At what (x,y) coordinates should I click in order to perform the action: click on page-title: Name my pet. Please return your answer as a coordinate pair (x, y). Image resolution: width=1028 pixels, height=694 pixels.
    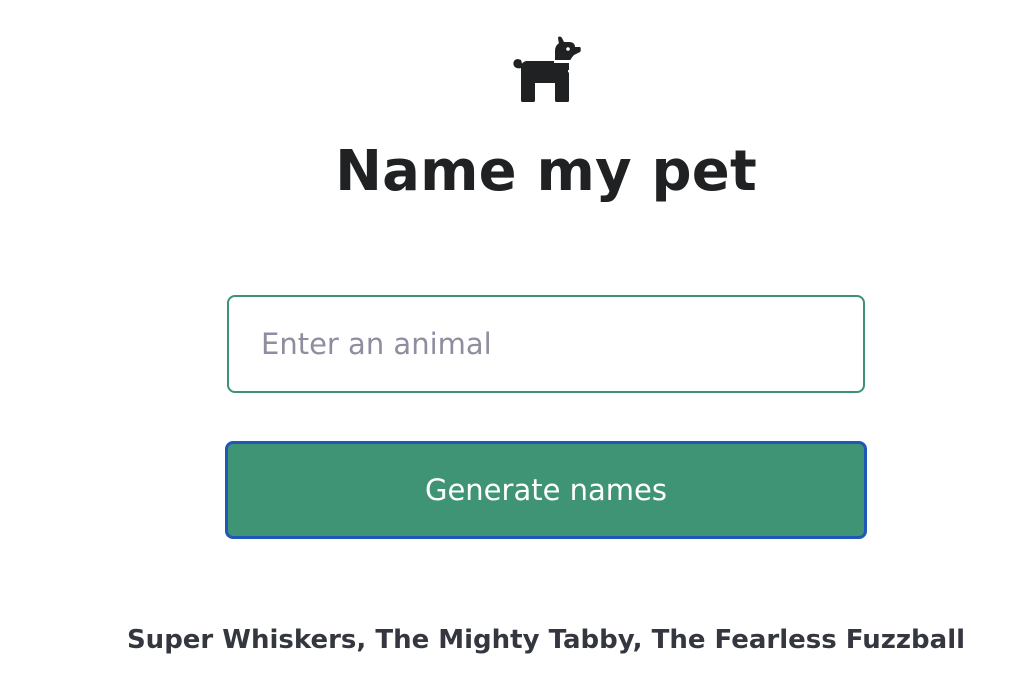
    Looking at the image, I should click on (546, 171).